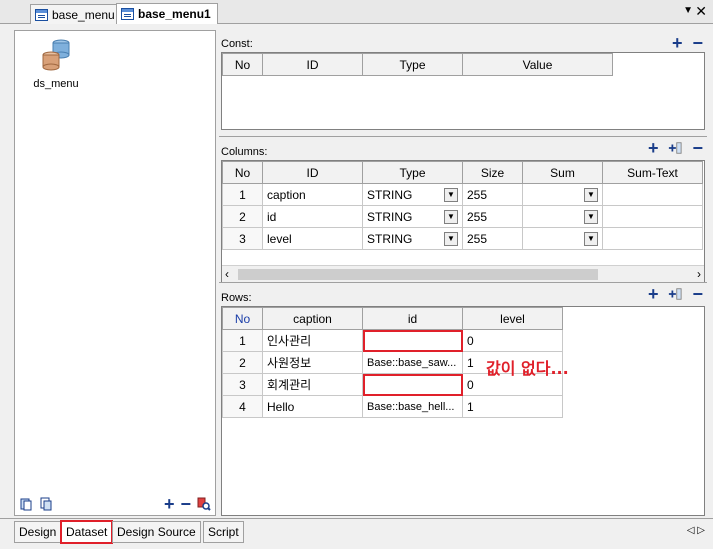 This screenshot has width=713, height=549. Describe the element at coordinates (223, 532) in the screenshot. I see `tab-script: Script` at that location.